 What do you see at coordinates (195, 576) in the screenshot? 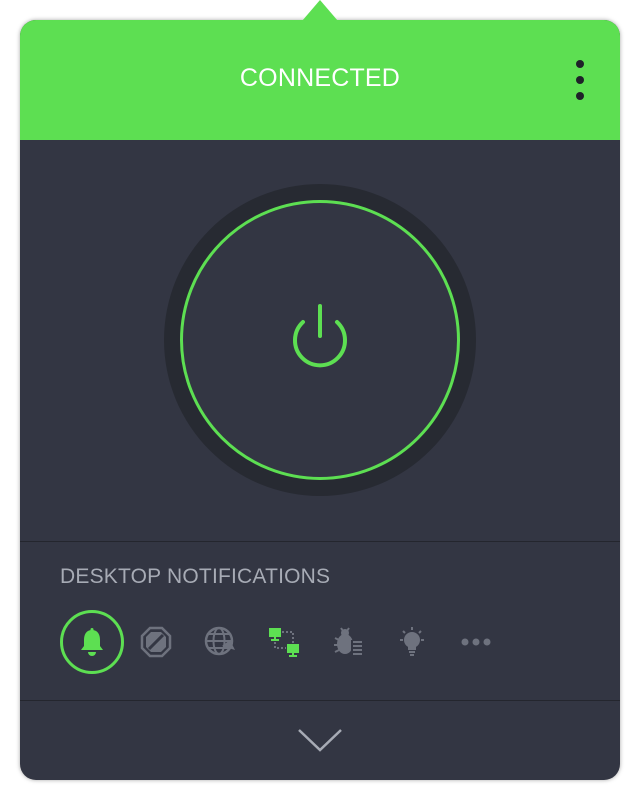
I see `notifications-title: DESKTOP NOTIFICATIONS` at bounding box center [195, 576].